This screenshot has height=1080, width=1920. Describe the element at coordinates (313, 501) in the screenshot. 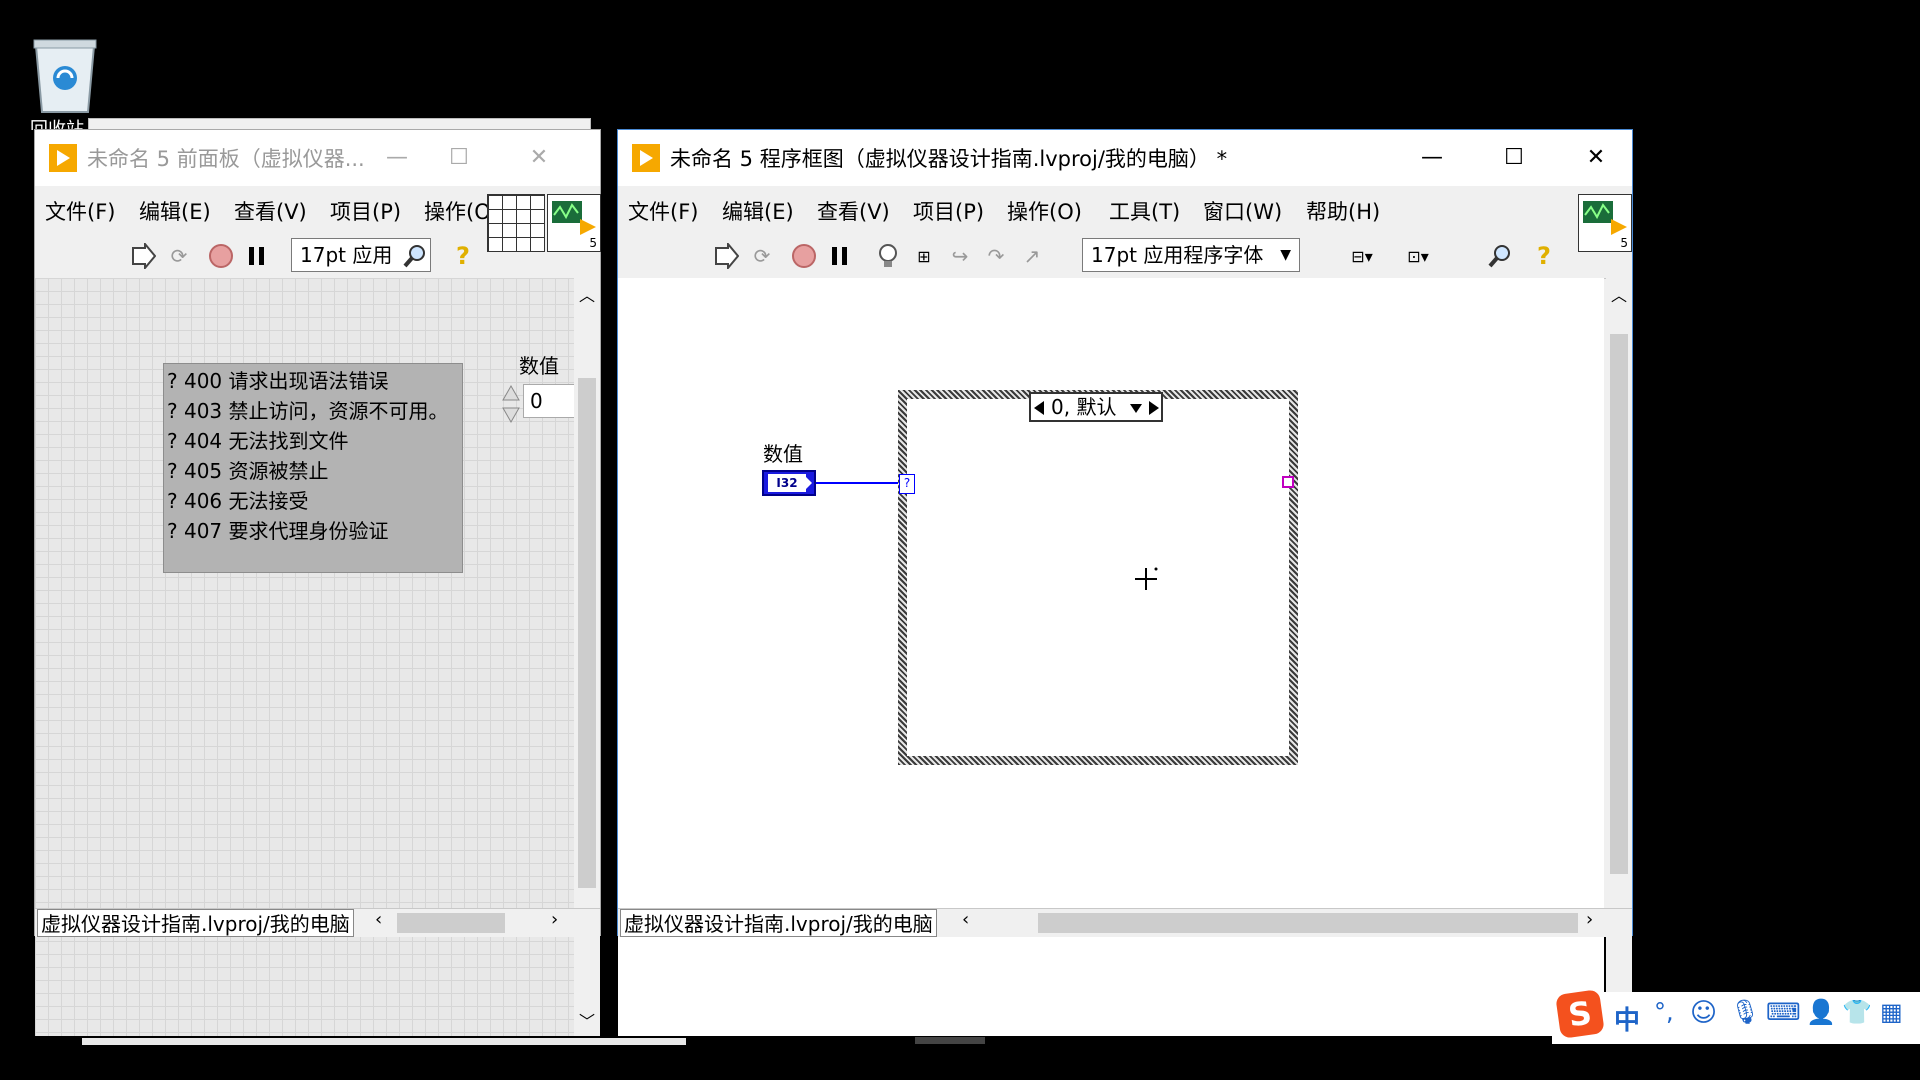

I see `list-item: ? 406 无法接受` at that location.